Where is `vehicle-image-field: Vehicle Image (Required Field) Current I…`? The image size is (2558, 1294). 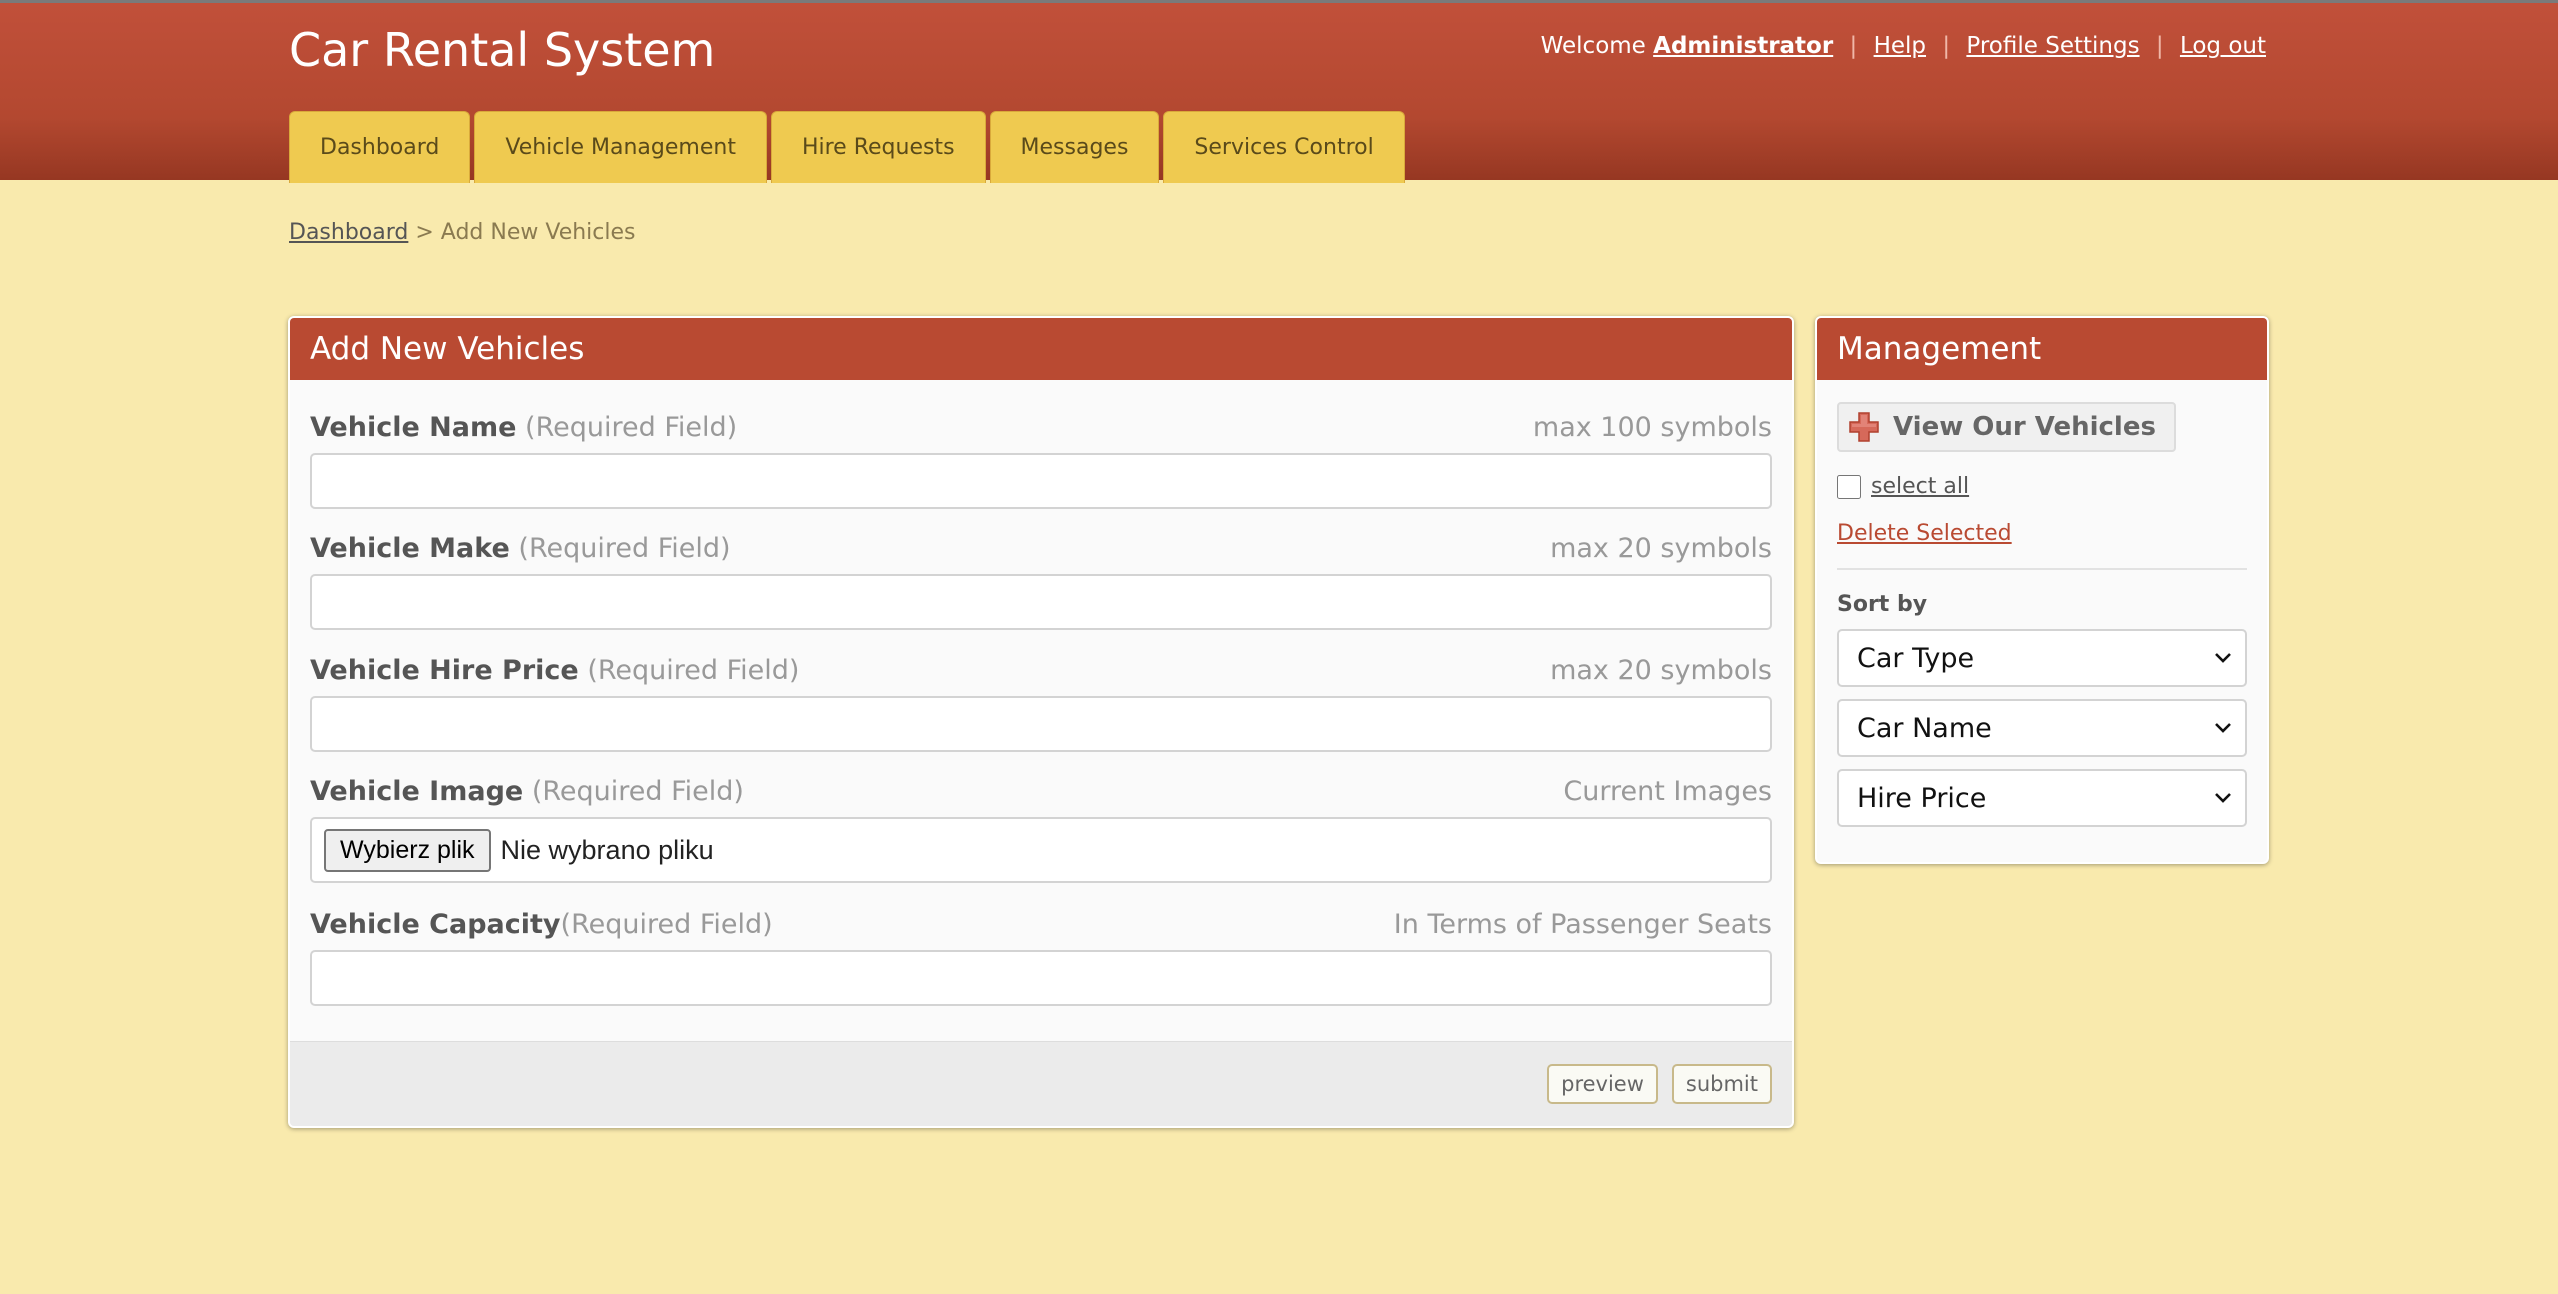 vehicle-image-field: Vehicle Image (Required Field) Current I… is located at coordinates (1041, 829).